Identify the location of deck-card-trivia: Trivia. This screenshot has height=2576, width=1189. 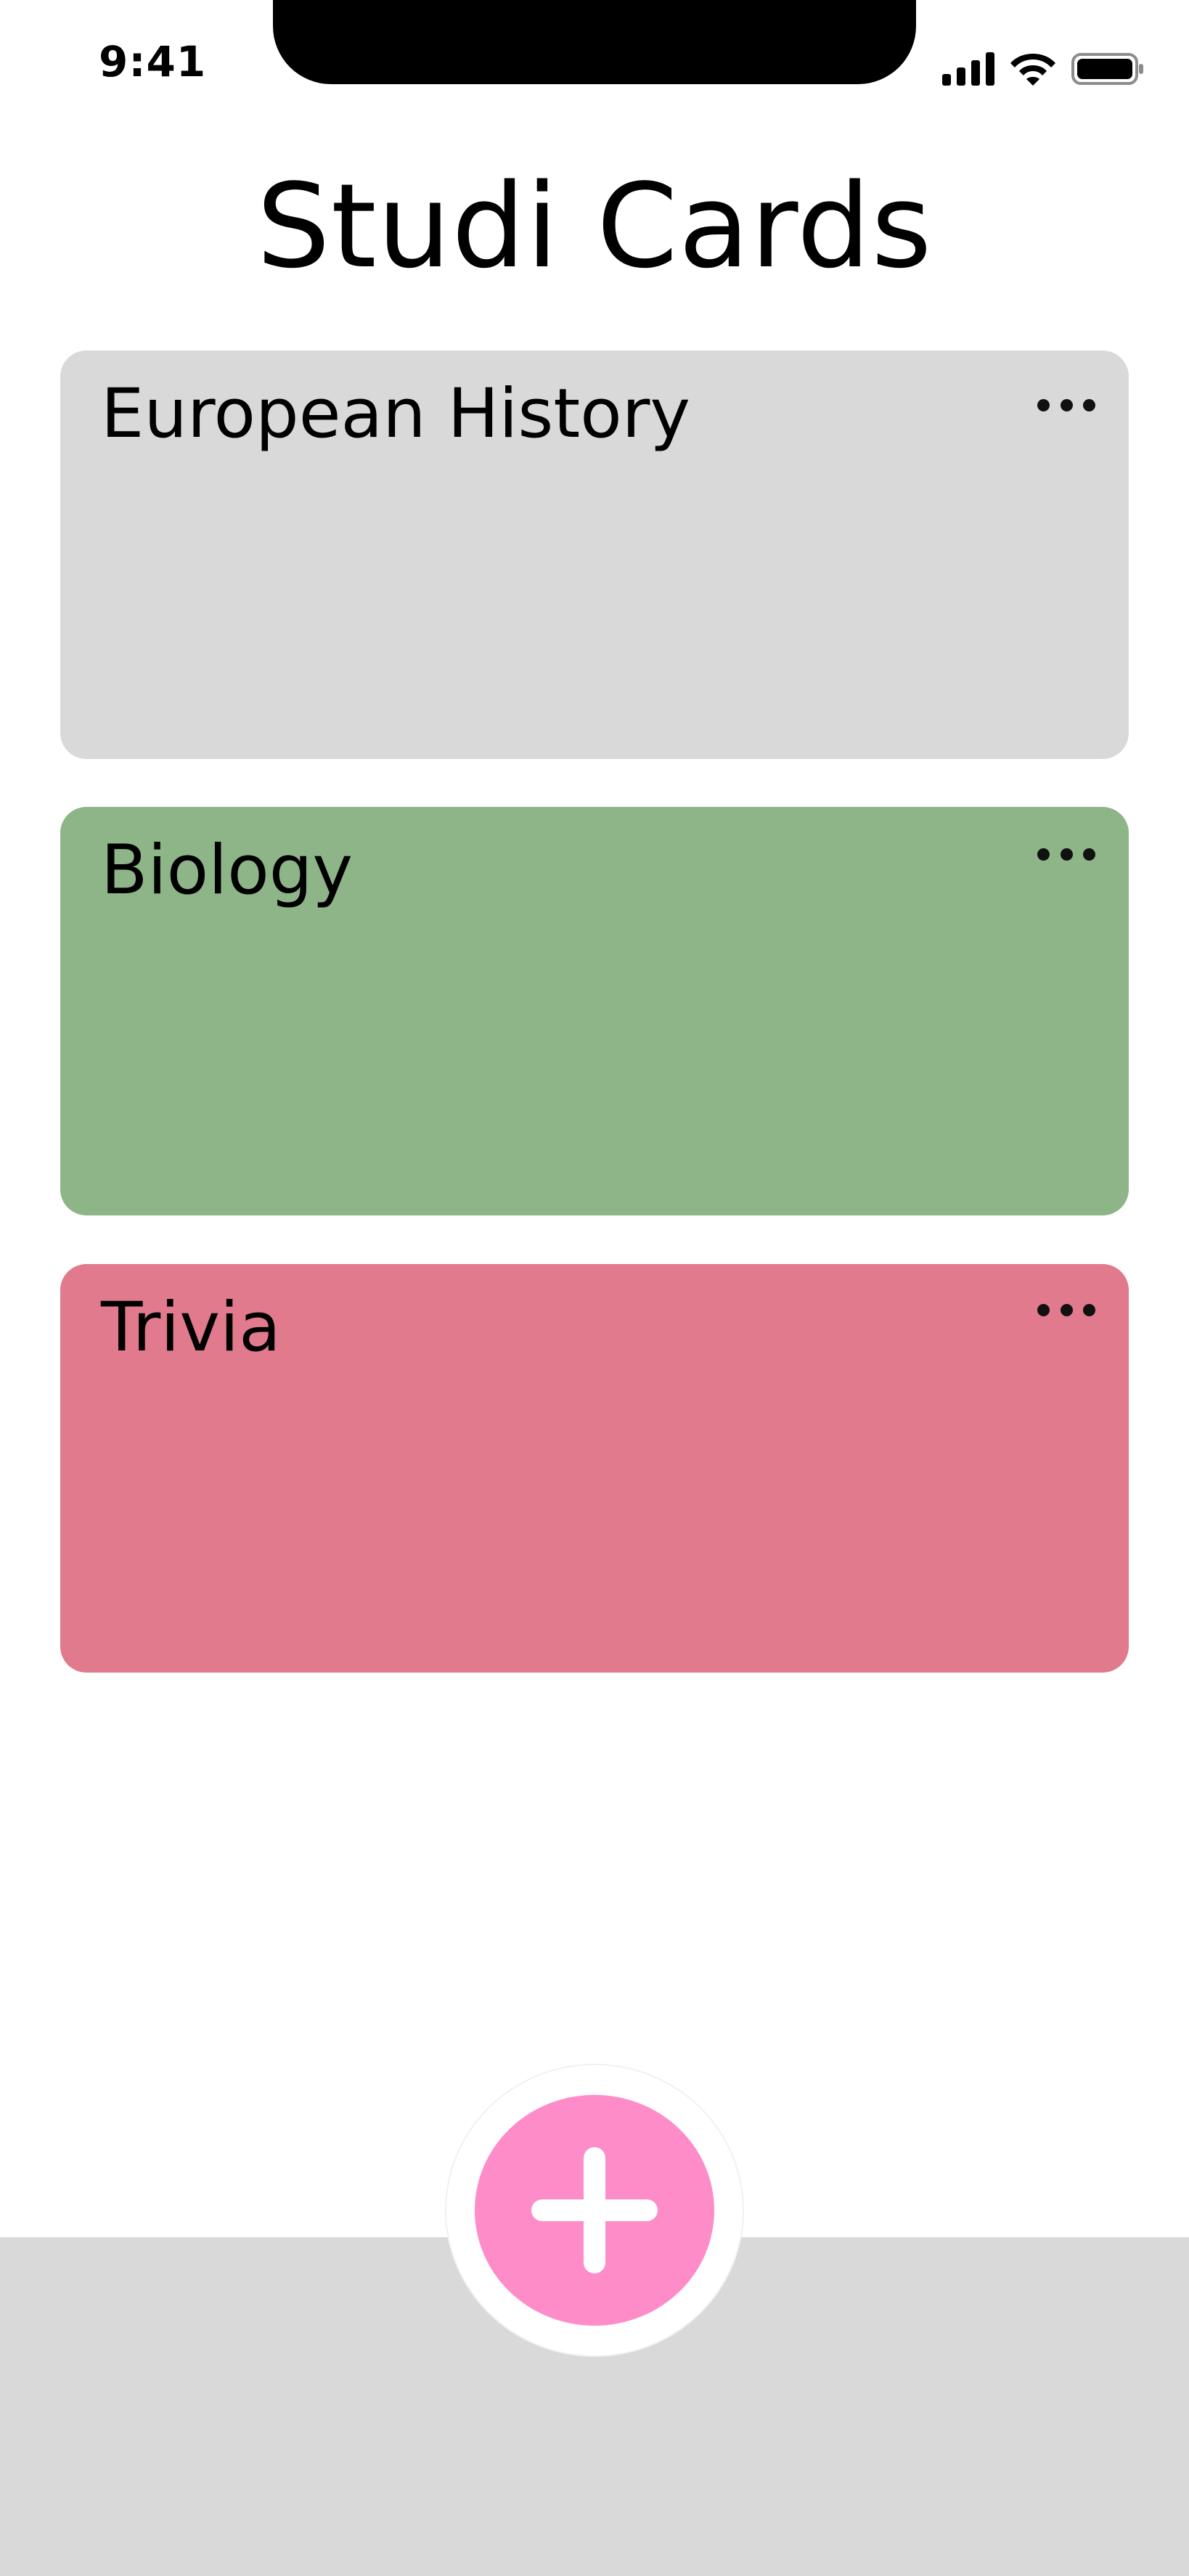
(594, 1468).